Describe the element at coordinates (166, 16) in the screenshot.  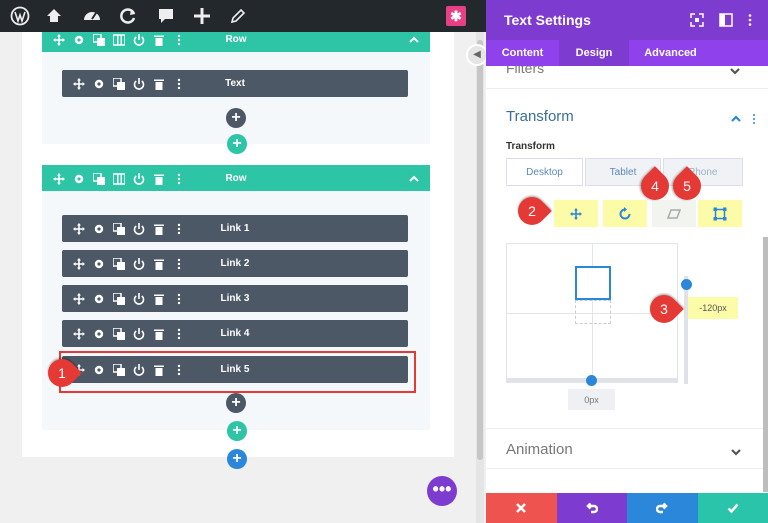
I see `comment-icon` at that location.